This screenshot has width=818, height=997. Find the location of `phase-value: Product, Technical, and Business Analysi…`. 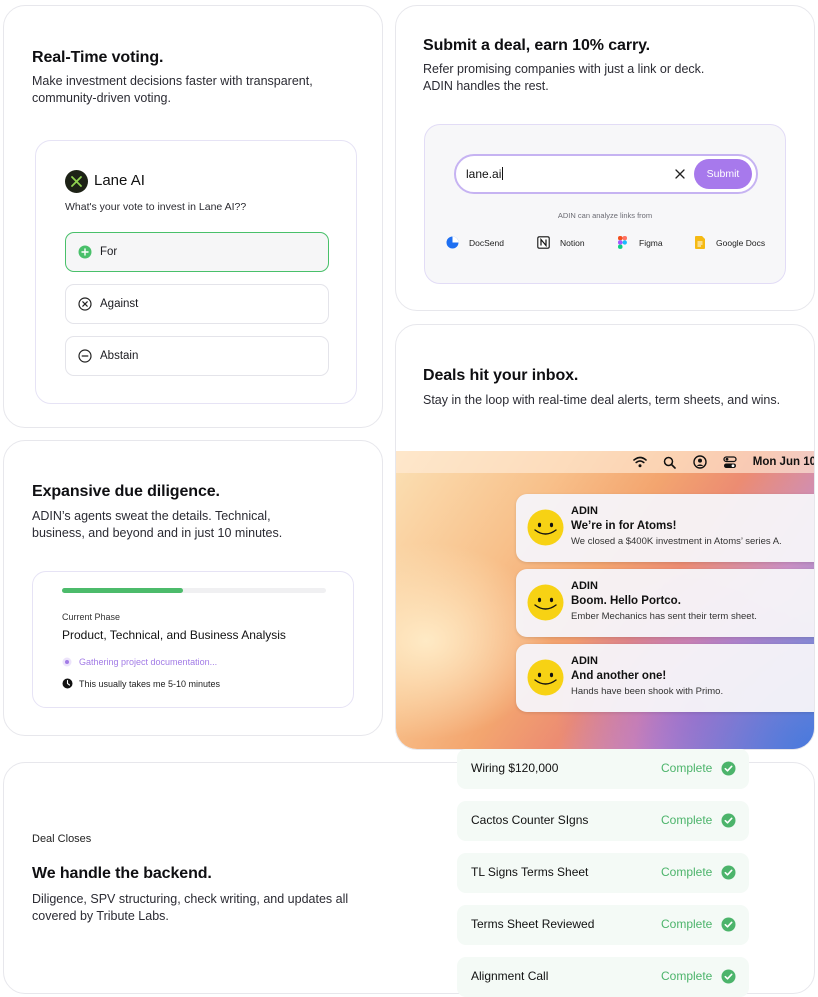

phase-value: Product, Technical, and Business Analysi… is located at coordinates (174, 635).